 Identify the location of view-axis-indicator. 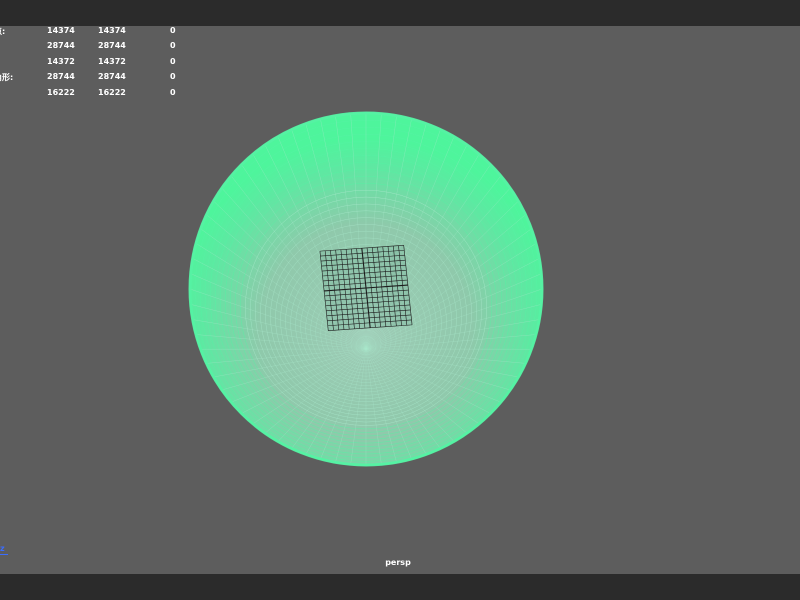
(4, 554).